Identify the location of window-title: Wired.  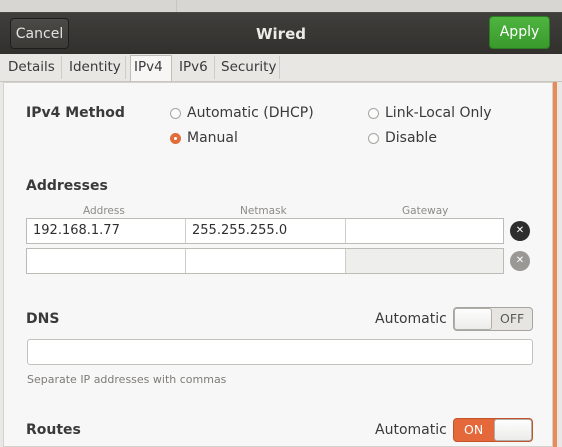
(281, 34).